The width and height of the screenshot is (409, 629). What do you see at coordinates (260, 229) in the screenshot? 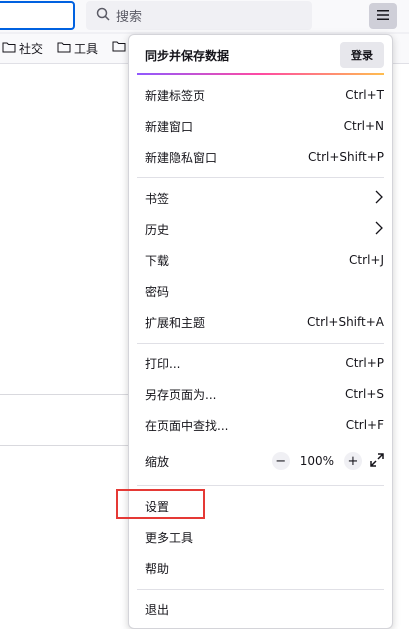
I see `menu-item-history: 历史` at bounding box center [260, 229].